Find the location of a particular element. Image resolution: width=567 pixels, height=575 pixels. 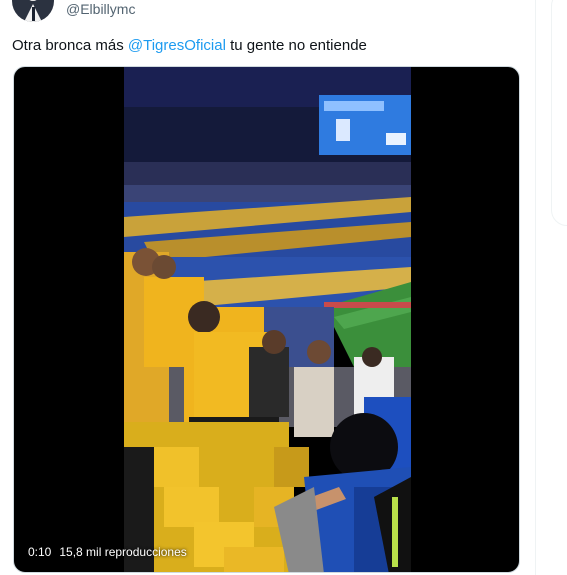

mention-link: @TigresOficial is located at coordinates (177, 45).